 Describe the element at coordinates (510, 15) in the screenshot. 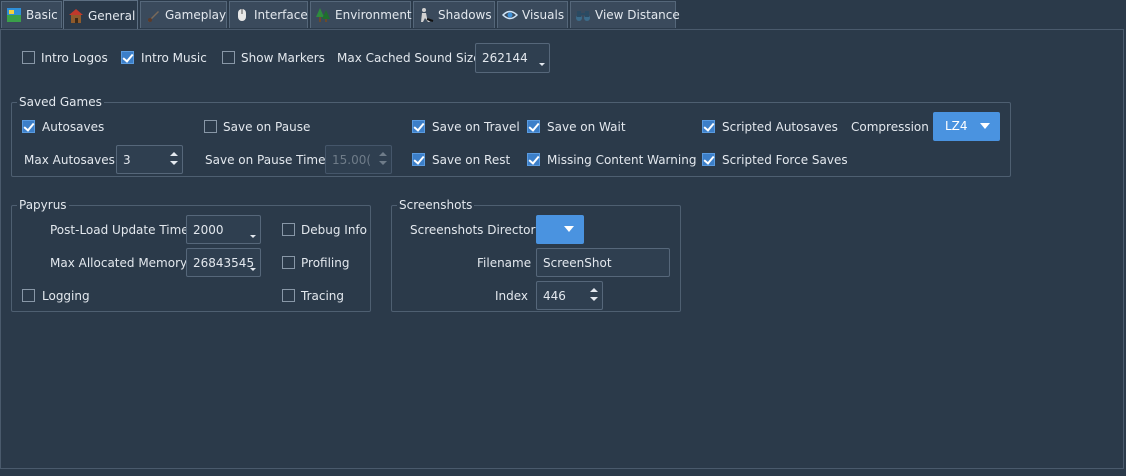

I see `eye-icon` at that location.